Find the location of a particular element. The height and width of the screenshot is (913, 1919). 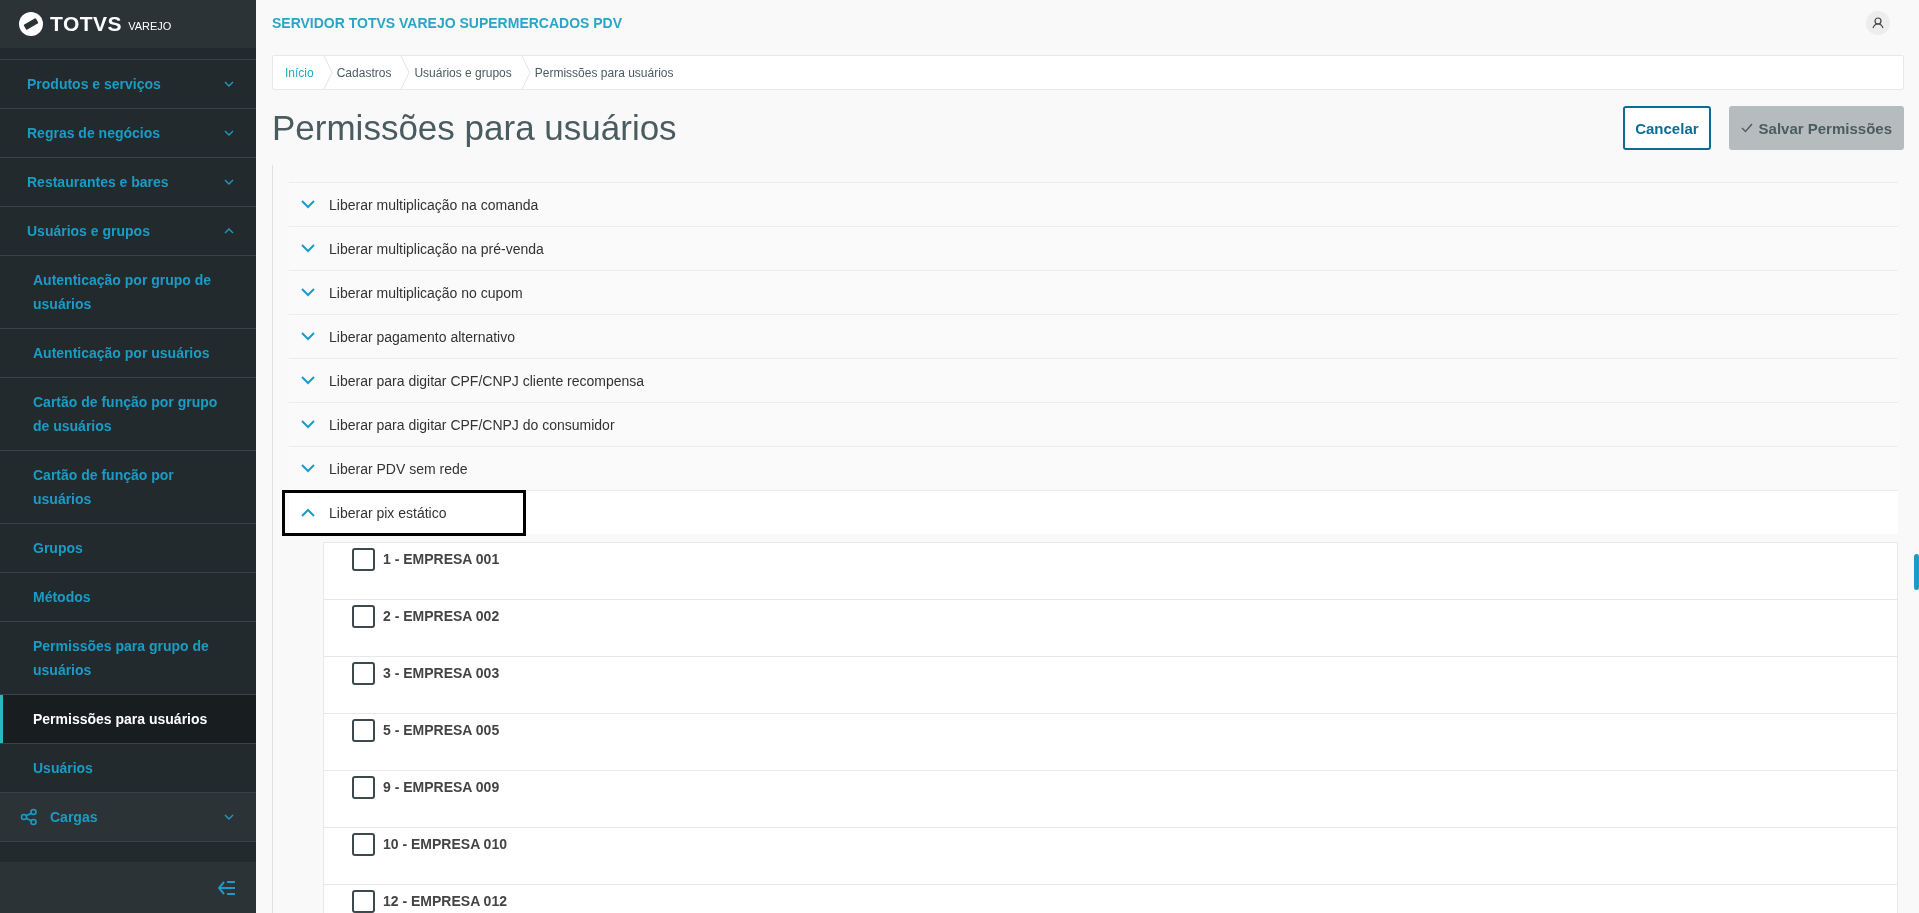

menu-item: Cargas is located at coordinates (128, 817).